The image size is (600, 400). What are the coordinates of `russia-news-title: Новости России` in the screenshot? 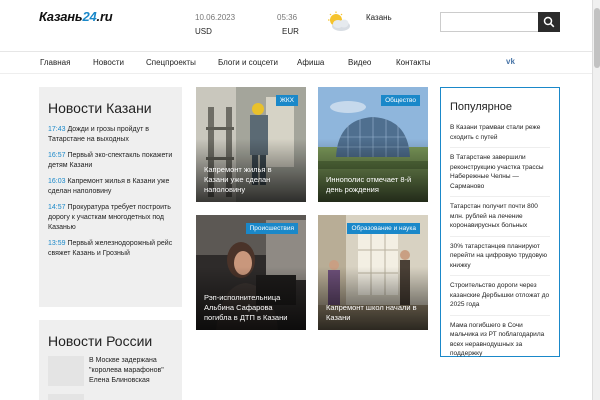 It's located at (100, 341).